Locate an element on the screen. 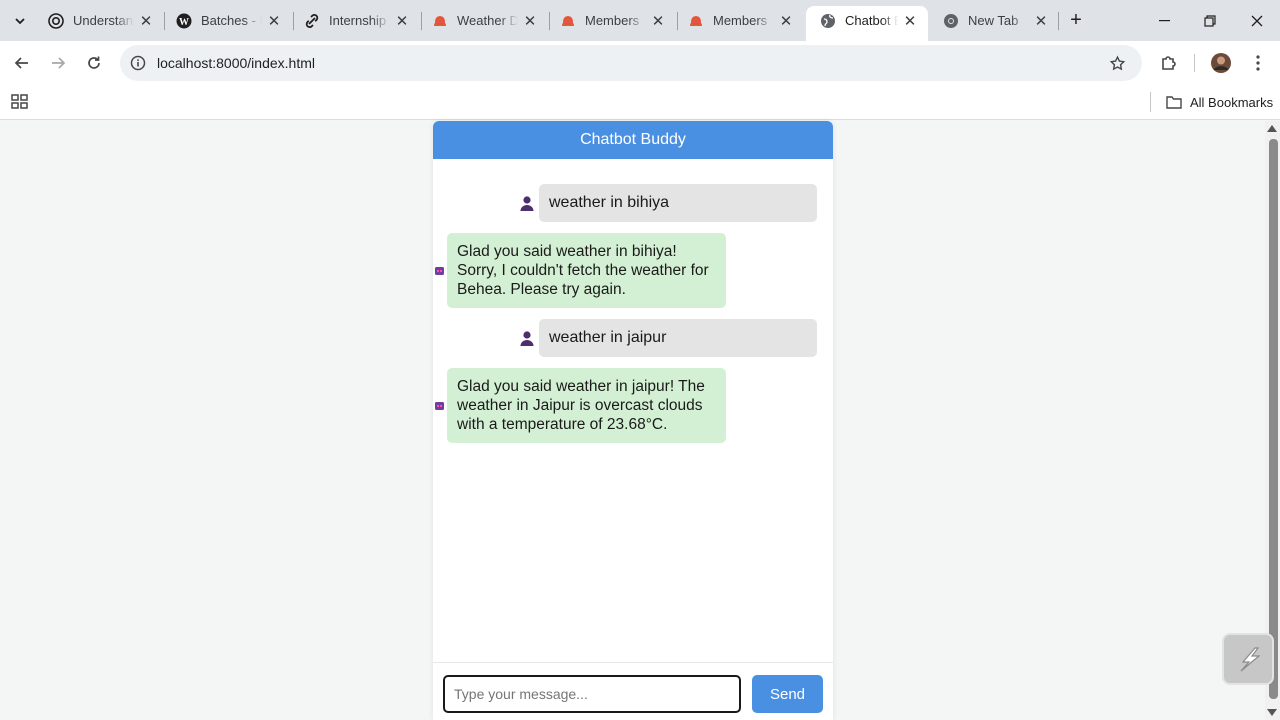  chat-input-bar: Send is located at coordinates (633, 691).